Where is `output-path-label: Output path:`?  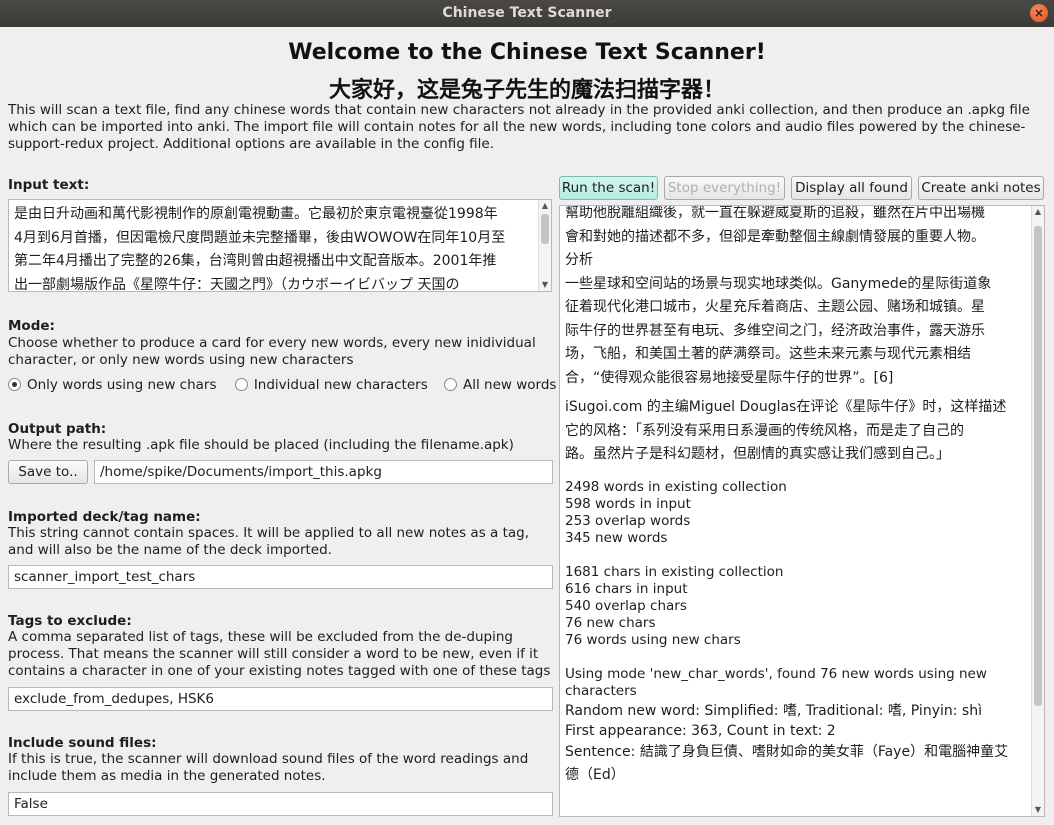
output-path-label: Output path: is located at coordinates (57, 429).